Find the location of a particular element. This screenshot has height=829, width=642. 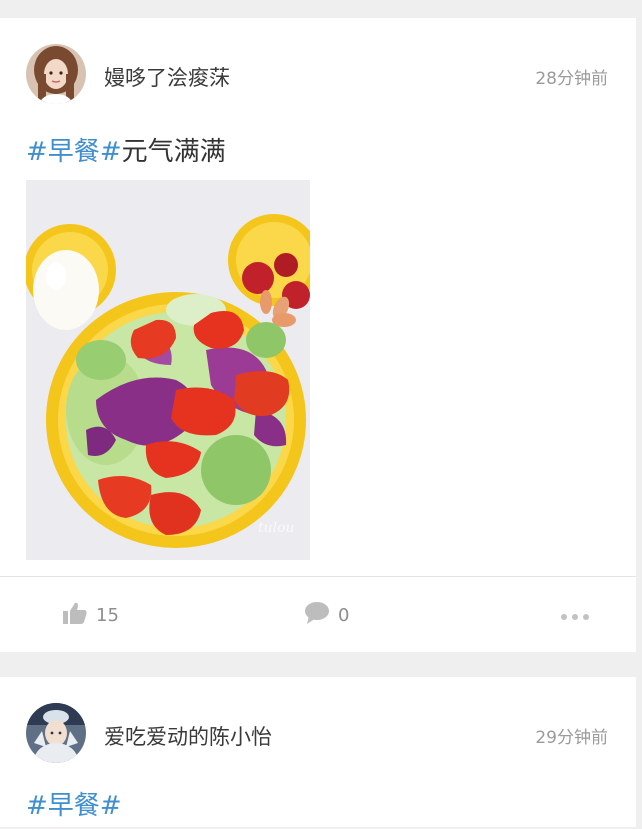

like-button: 15 is located at coordinates (90, 615).